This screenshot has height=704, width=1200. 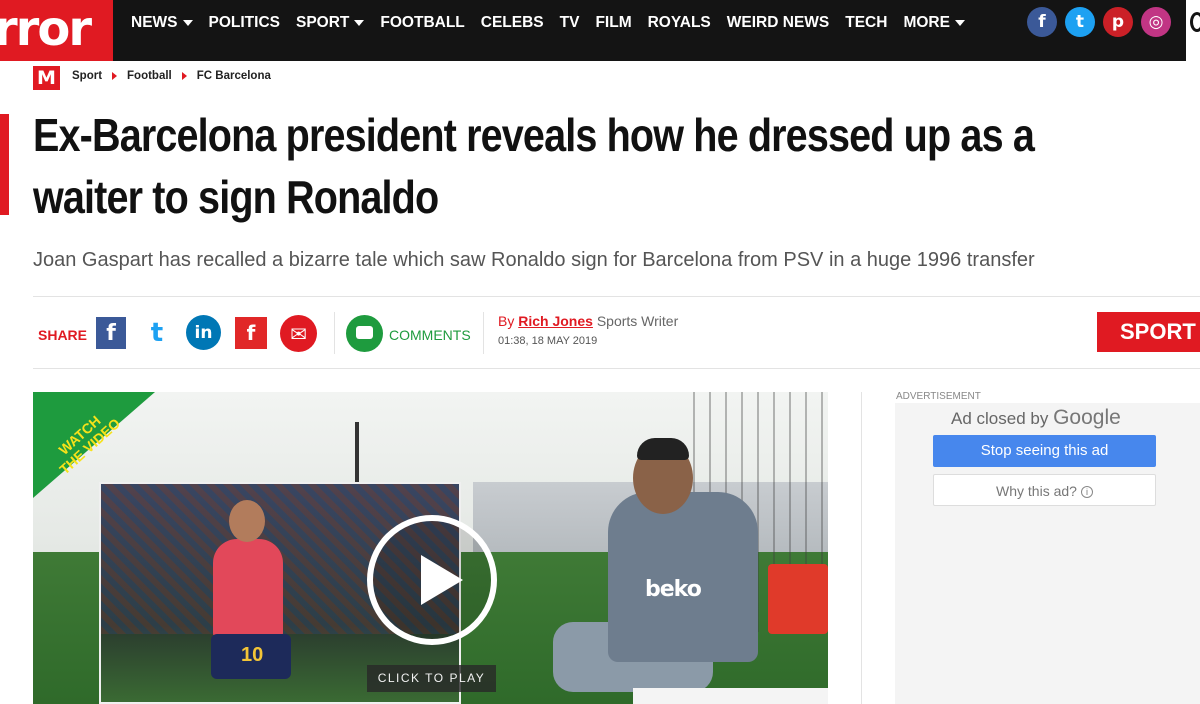 What do you see at coordinates (234, 76) in the screenshot?
I see `breadcrumb-item-fc-barcelona: FC Barcelona` at bounding box center [234, 76].